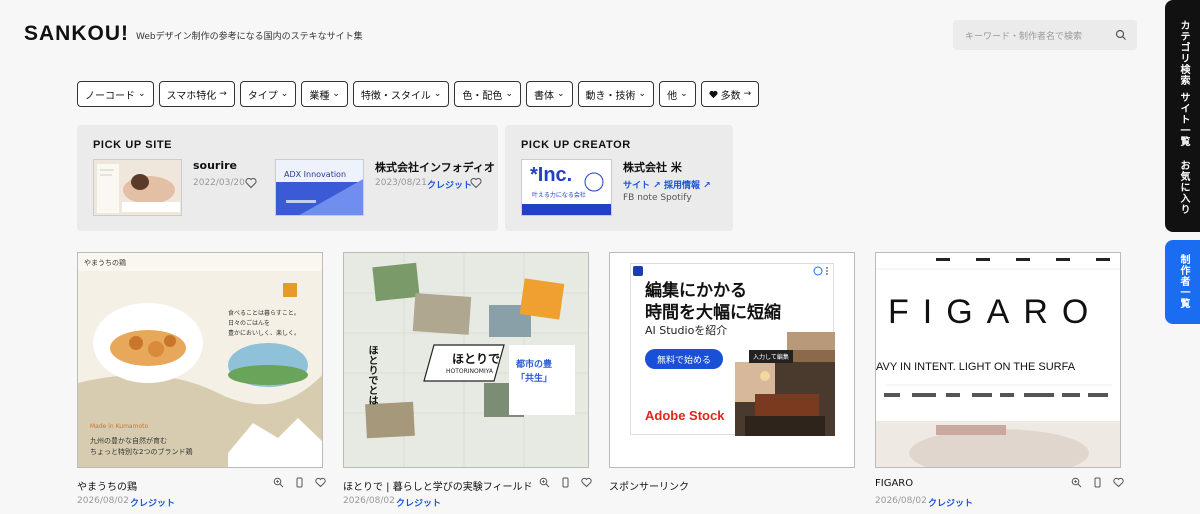  I want to click on ad-cta-button: 無料で始める, so click(684, 359).